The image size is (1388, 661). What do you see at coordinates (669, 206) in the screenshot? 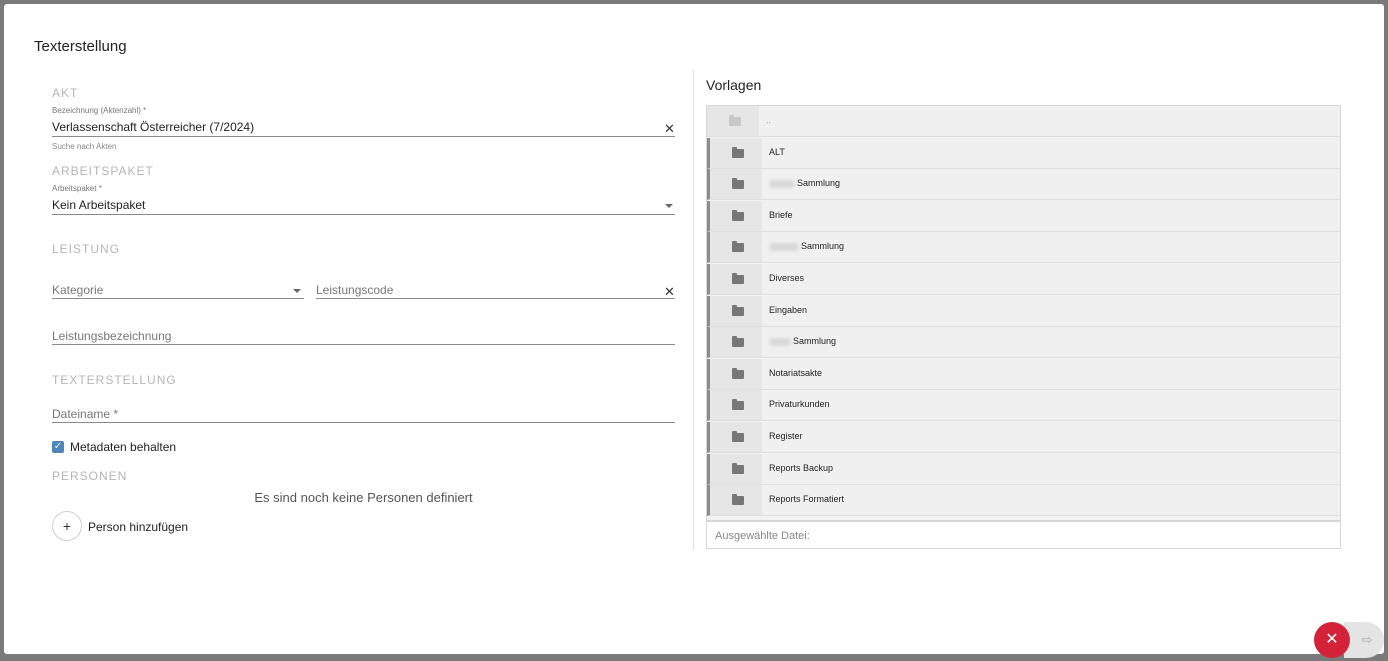
I see `arbeitspaket-chevron-down-icon` at bounding box center [669, 206].